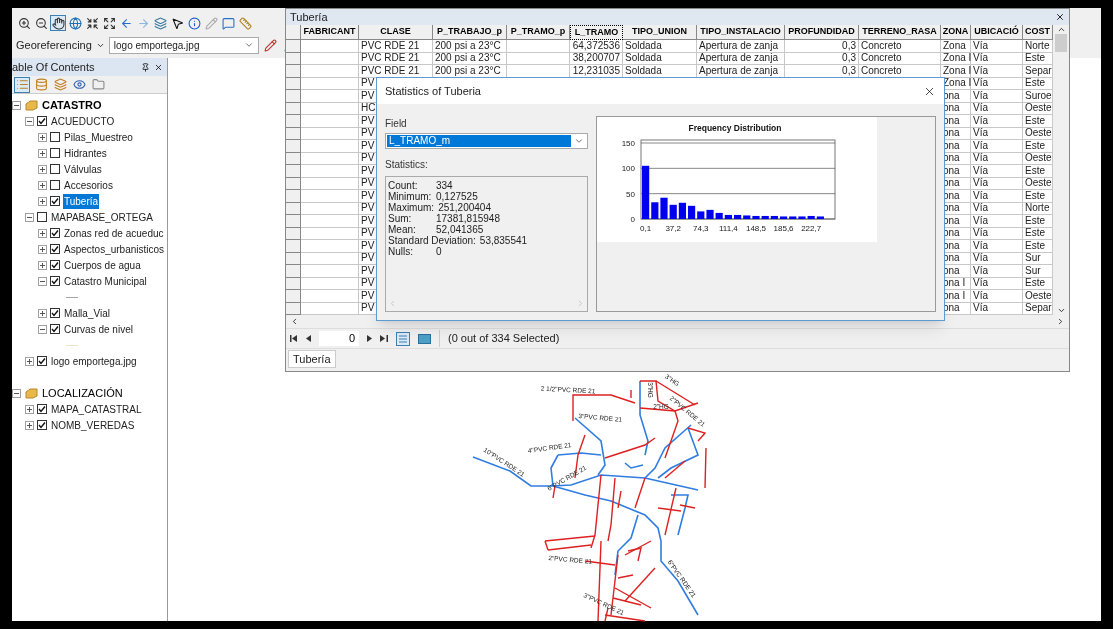 The width and height of the screenshot is (1113, 629). Describe the element at coordinates (294, 338) in the screenshot. I see `first-record-icon` at that location.